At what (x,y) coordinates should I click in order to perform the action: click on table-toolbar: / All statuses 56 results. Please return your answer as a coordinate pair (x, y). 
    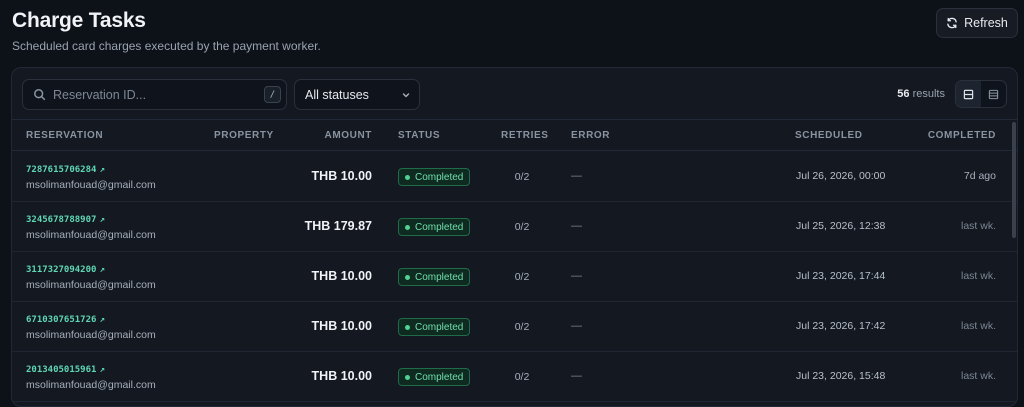
    Looking at the image, I should click on (514, 94).